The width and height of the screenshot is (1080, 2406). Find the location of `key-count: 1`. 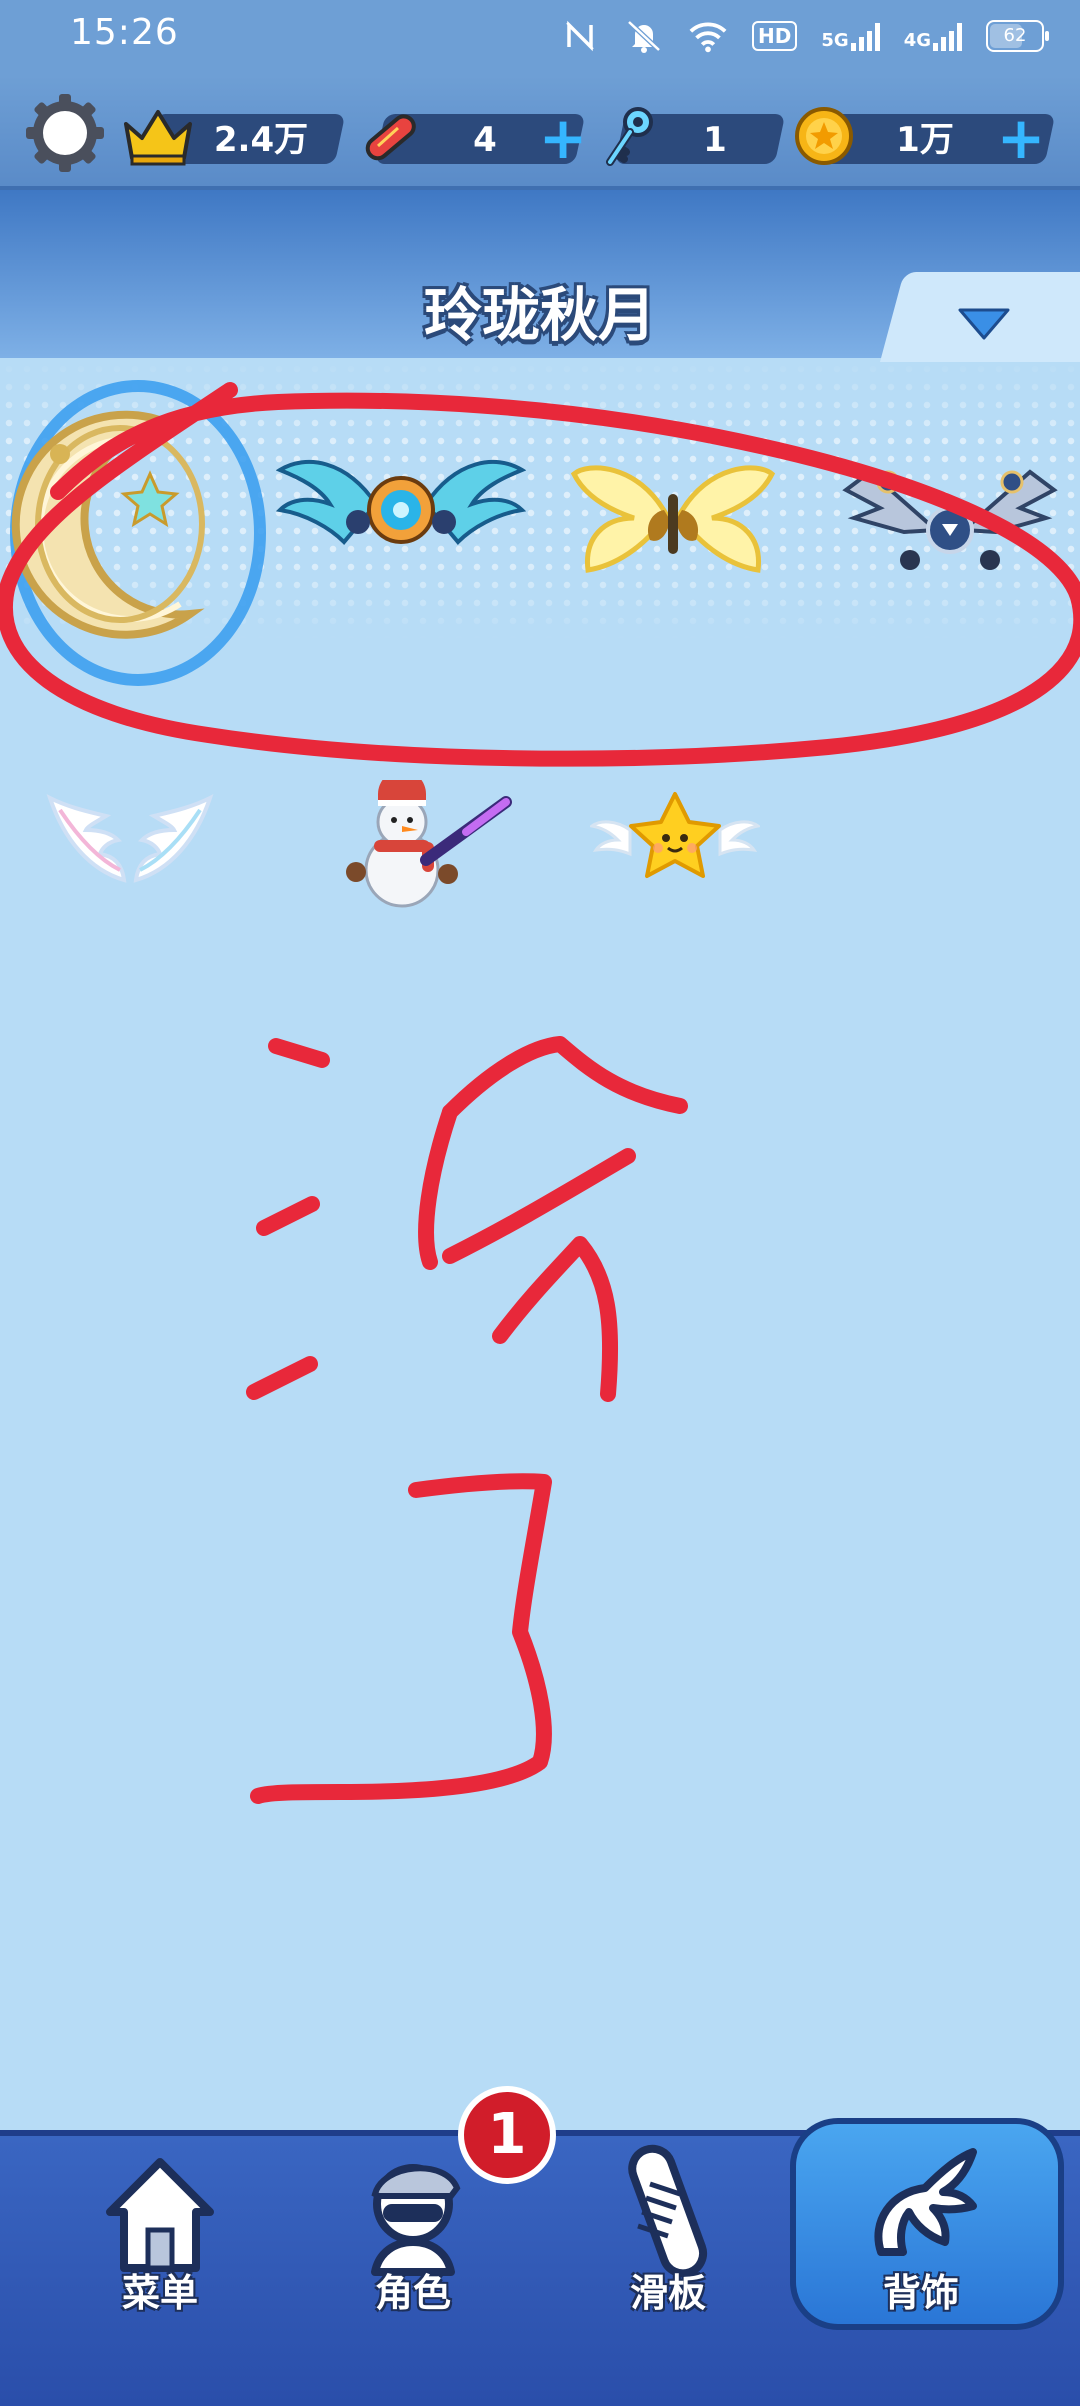

key-count: 1 is located at coordinates (715, 140).